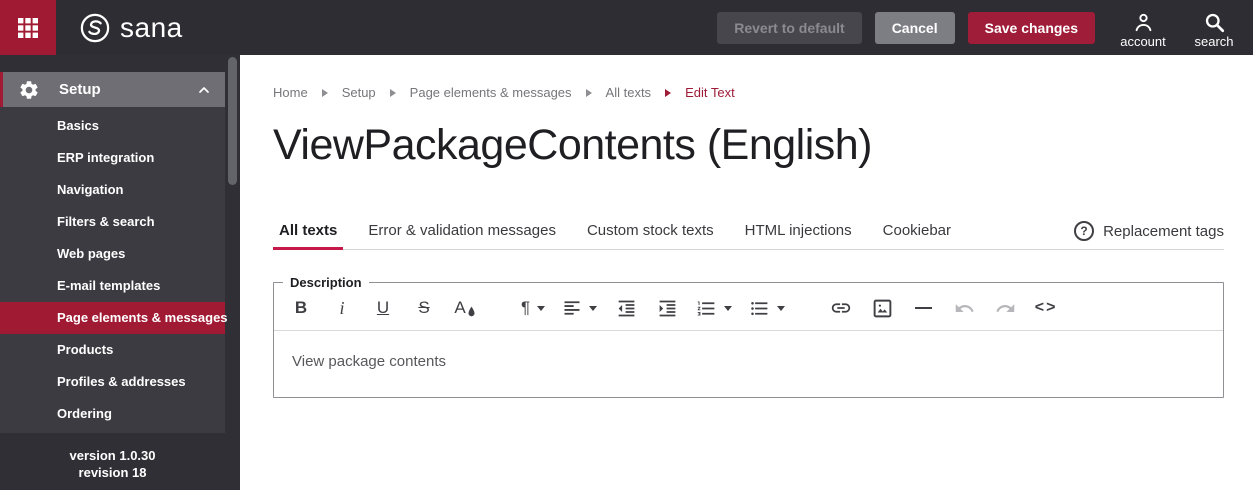  What do you see at coordinates (112, 254) in the screenshot?
I see `sidebar-item-web-pages: Web pages` at bounding box center [112, 254].